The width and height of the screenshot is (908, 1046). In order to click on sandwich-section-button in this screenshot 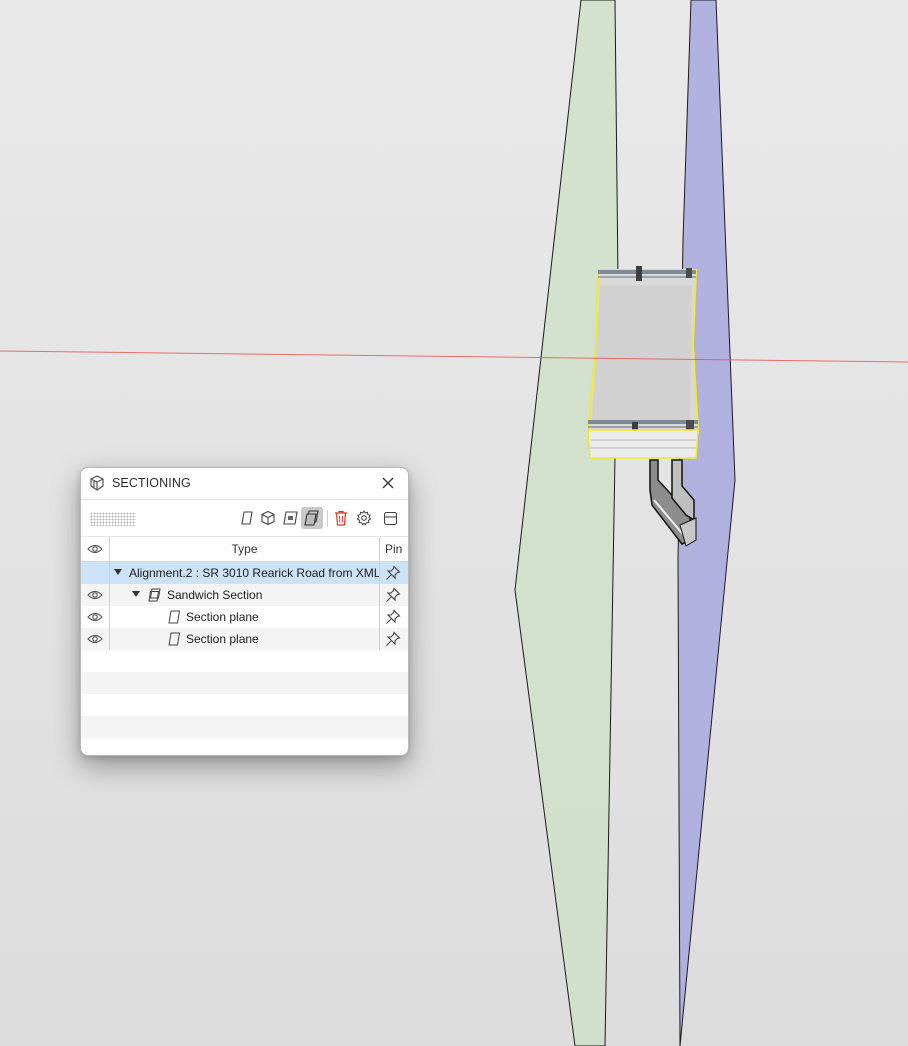, I will do `click(312, 518)`.